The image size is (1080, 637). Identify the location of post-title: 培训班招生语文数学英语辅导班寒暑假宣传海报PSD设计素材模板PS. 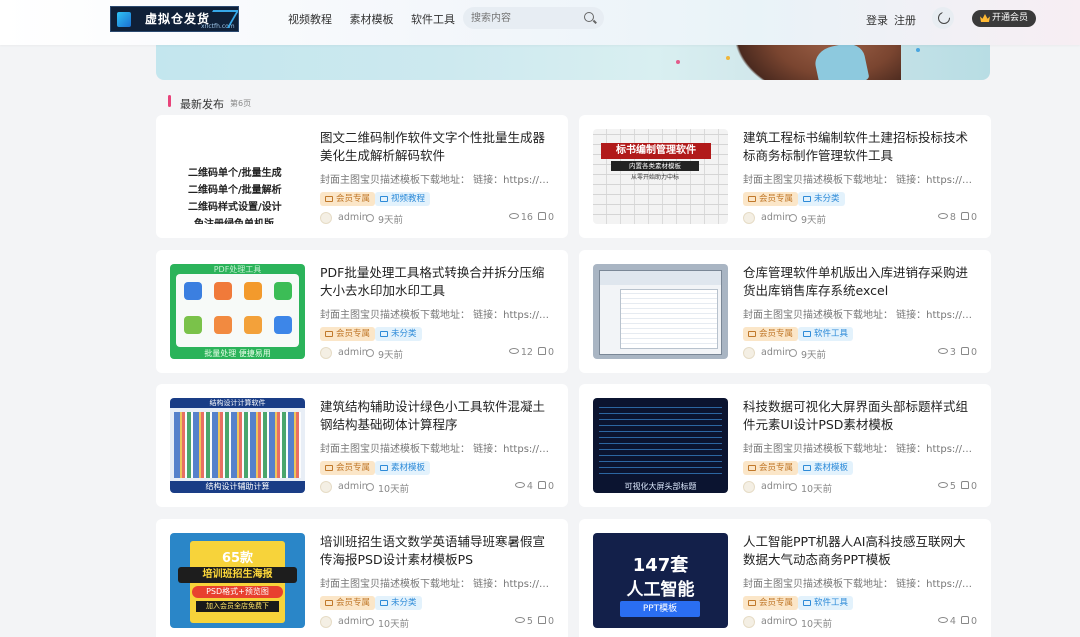
(437, 551).